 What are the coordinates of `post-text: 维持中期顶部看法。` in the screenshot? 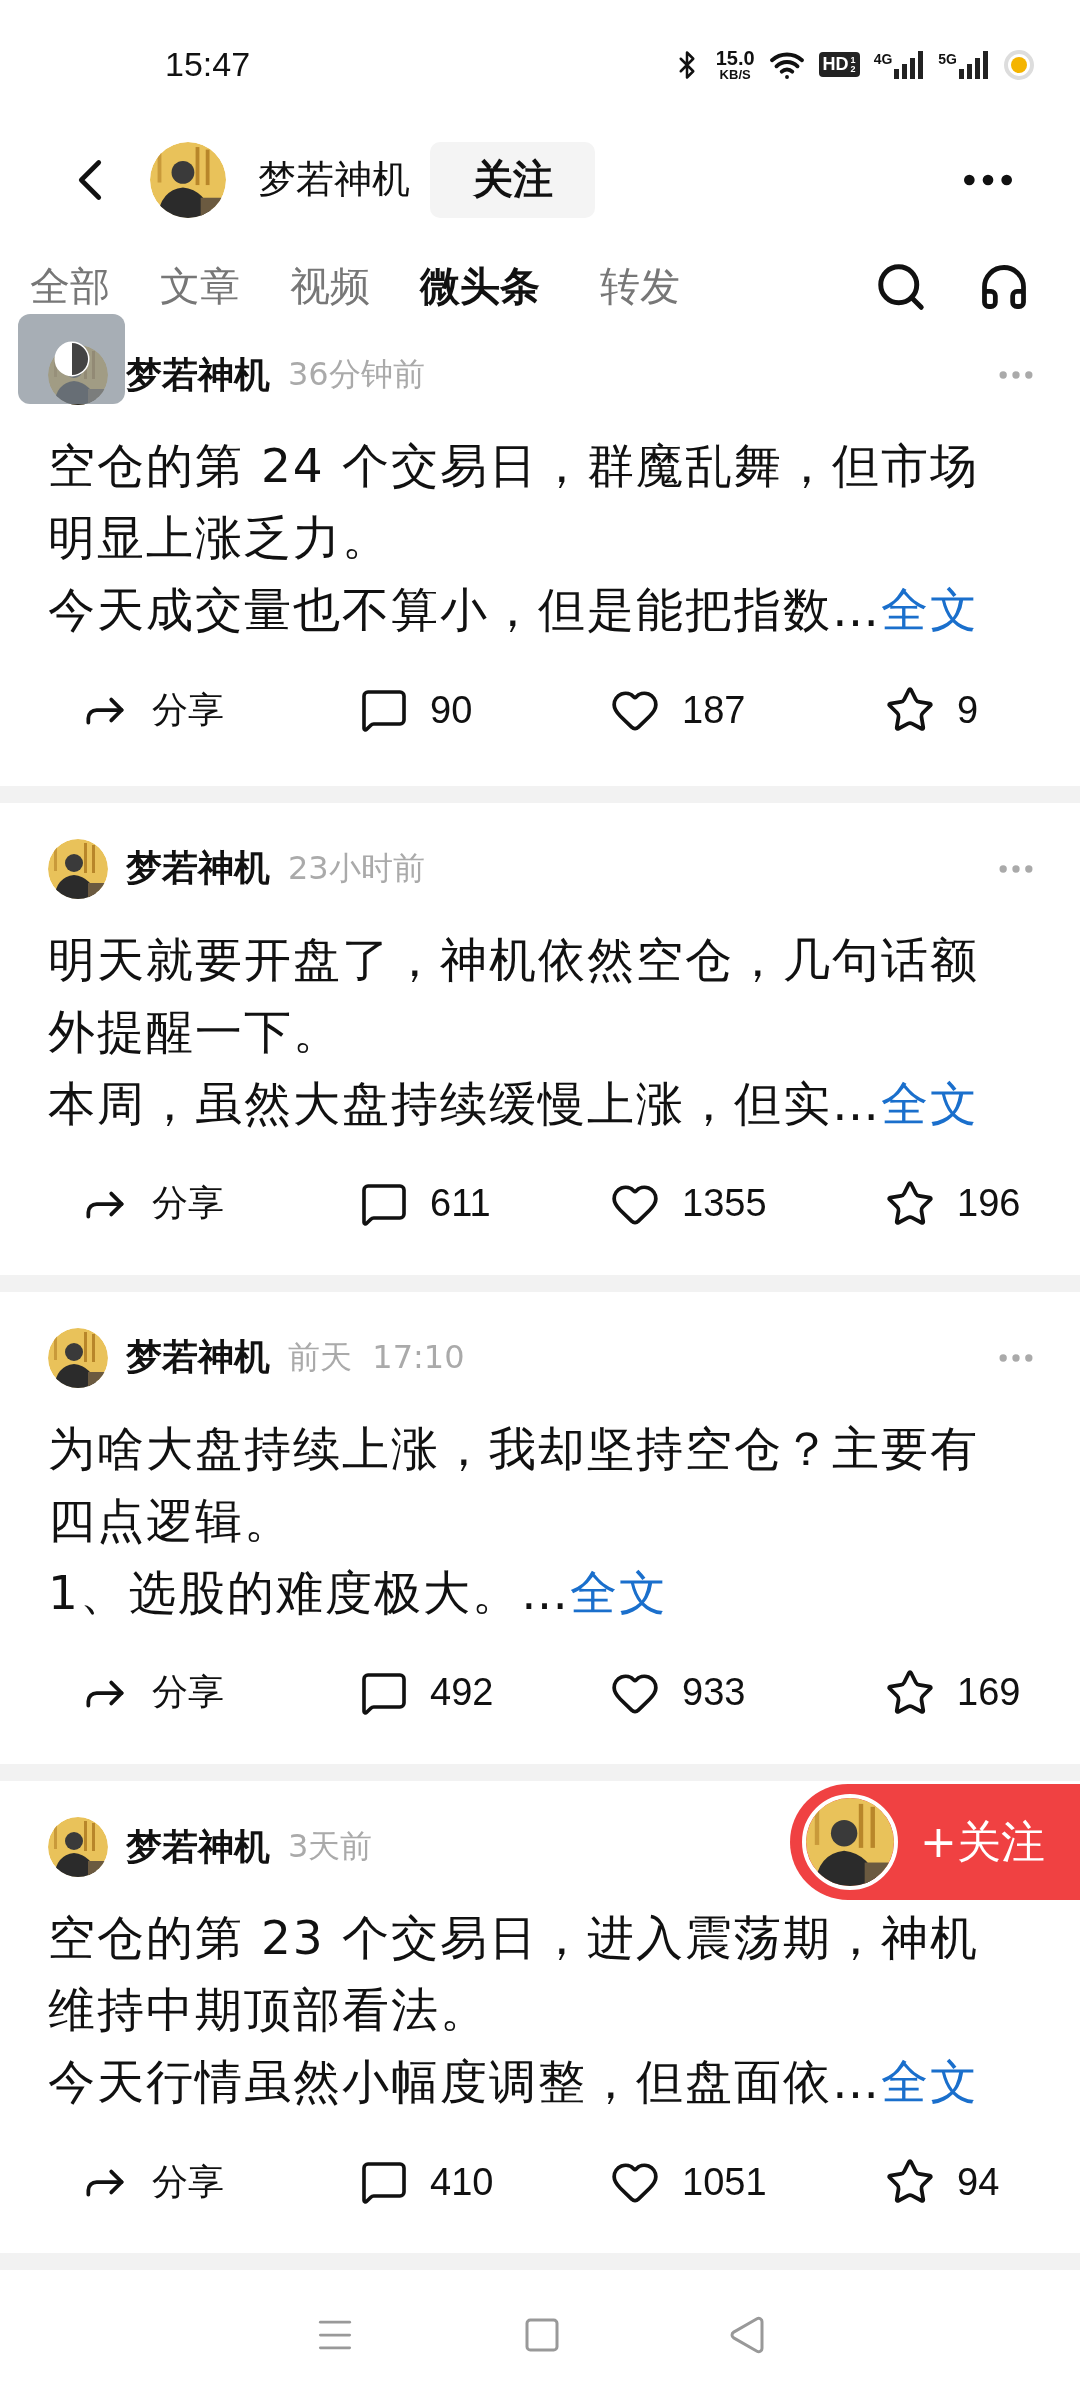 It's located at (269, 2010).